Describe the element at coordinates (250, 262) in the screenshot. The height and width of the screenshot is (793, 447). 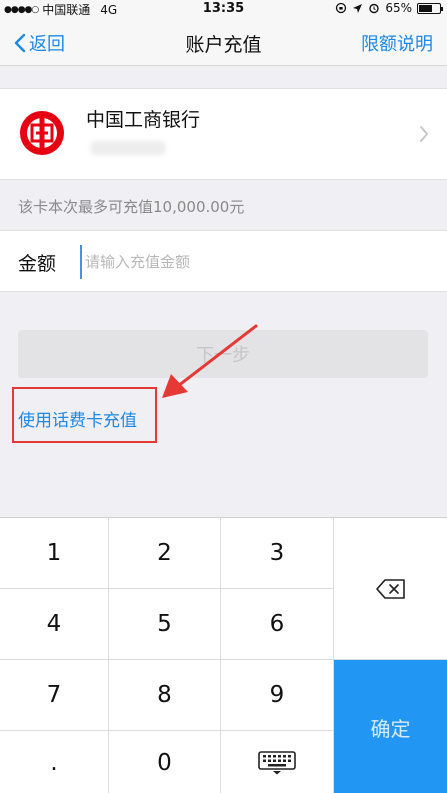
I see `amount-input` at that location.